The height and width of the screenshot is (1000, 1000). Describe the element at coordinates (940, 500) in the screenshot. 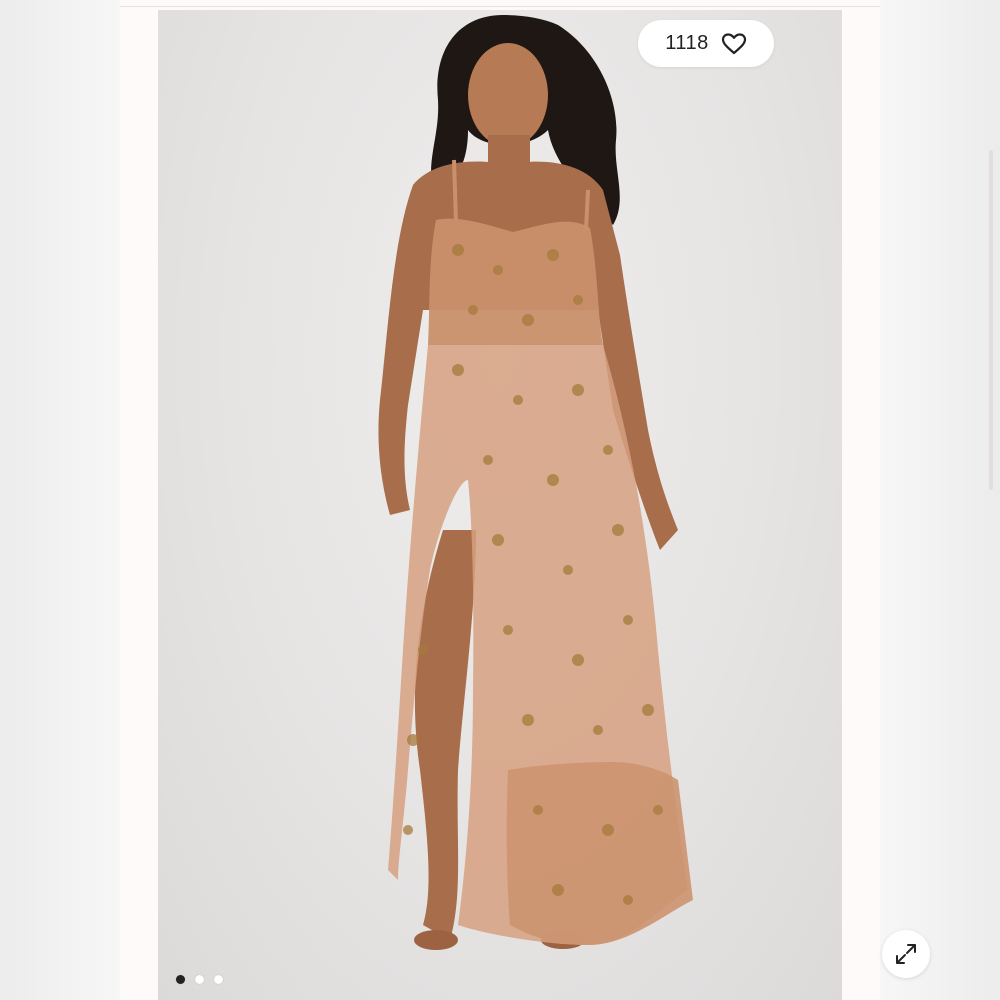

I see `right-backdrop` at that location.